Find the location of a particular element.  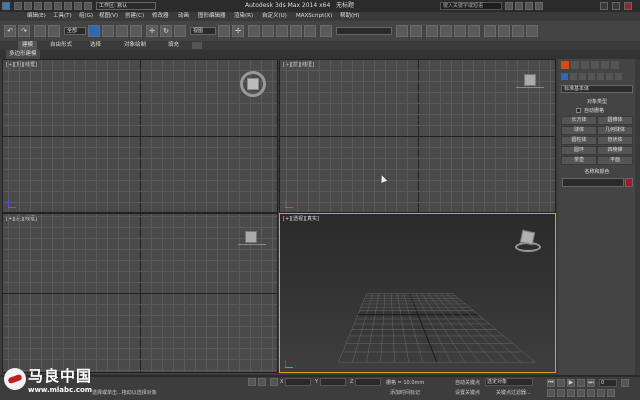

app-logo-icon is located at coordinates (6, 6).